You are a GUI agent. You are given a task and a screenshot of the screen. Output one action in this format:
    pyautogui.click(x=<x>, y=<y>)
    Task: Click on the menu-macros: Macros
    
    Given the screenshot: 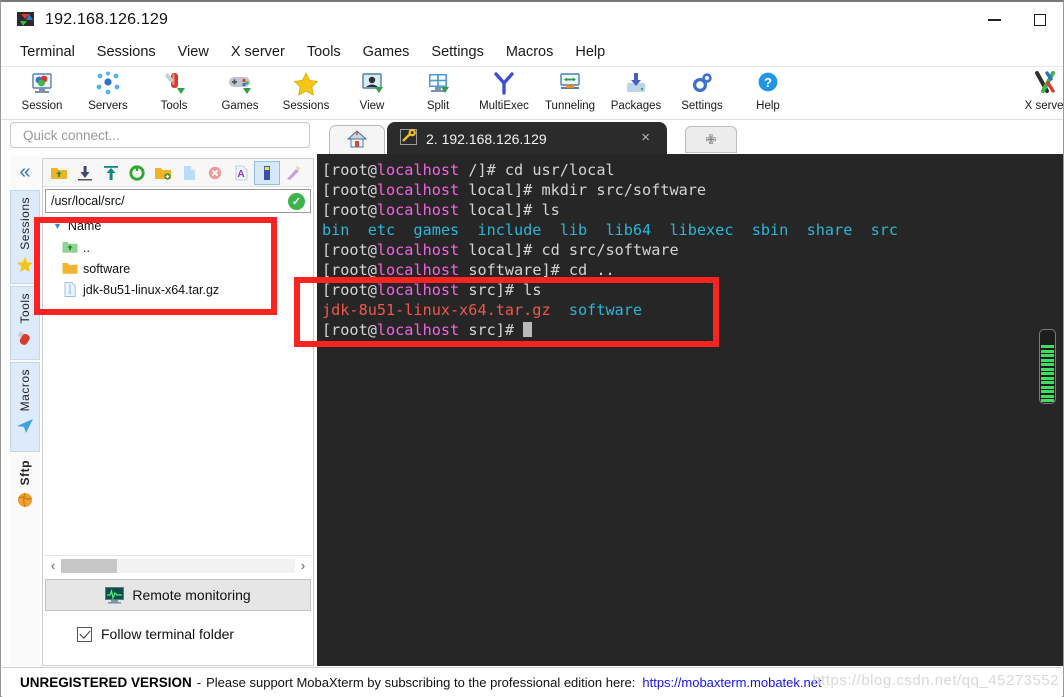 What is the action you would take?
    pyautogui.click(x=530, y=52)
    